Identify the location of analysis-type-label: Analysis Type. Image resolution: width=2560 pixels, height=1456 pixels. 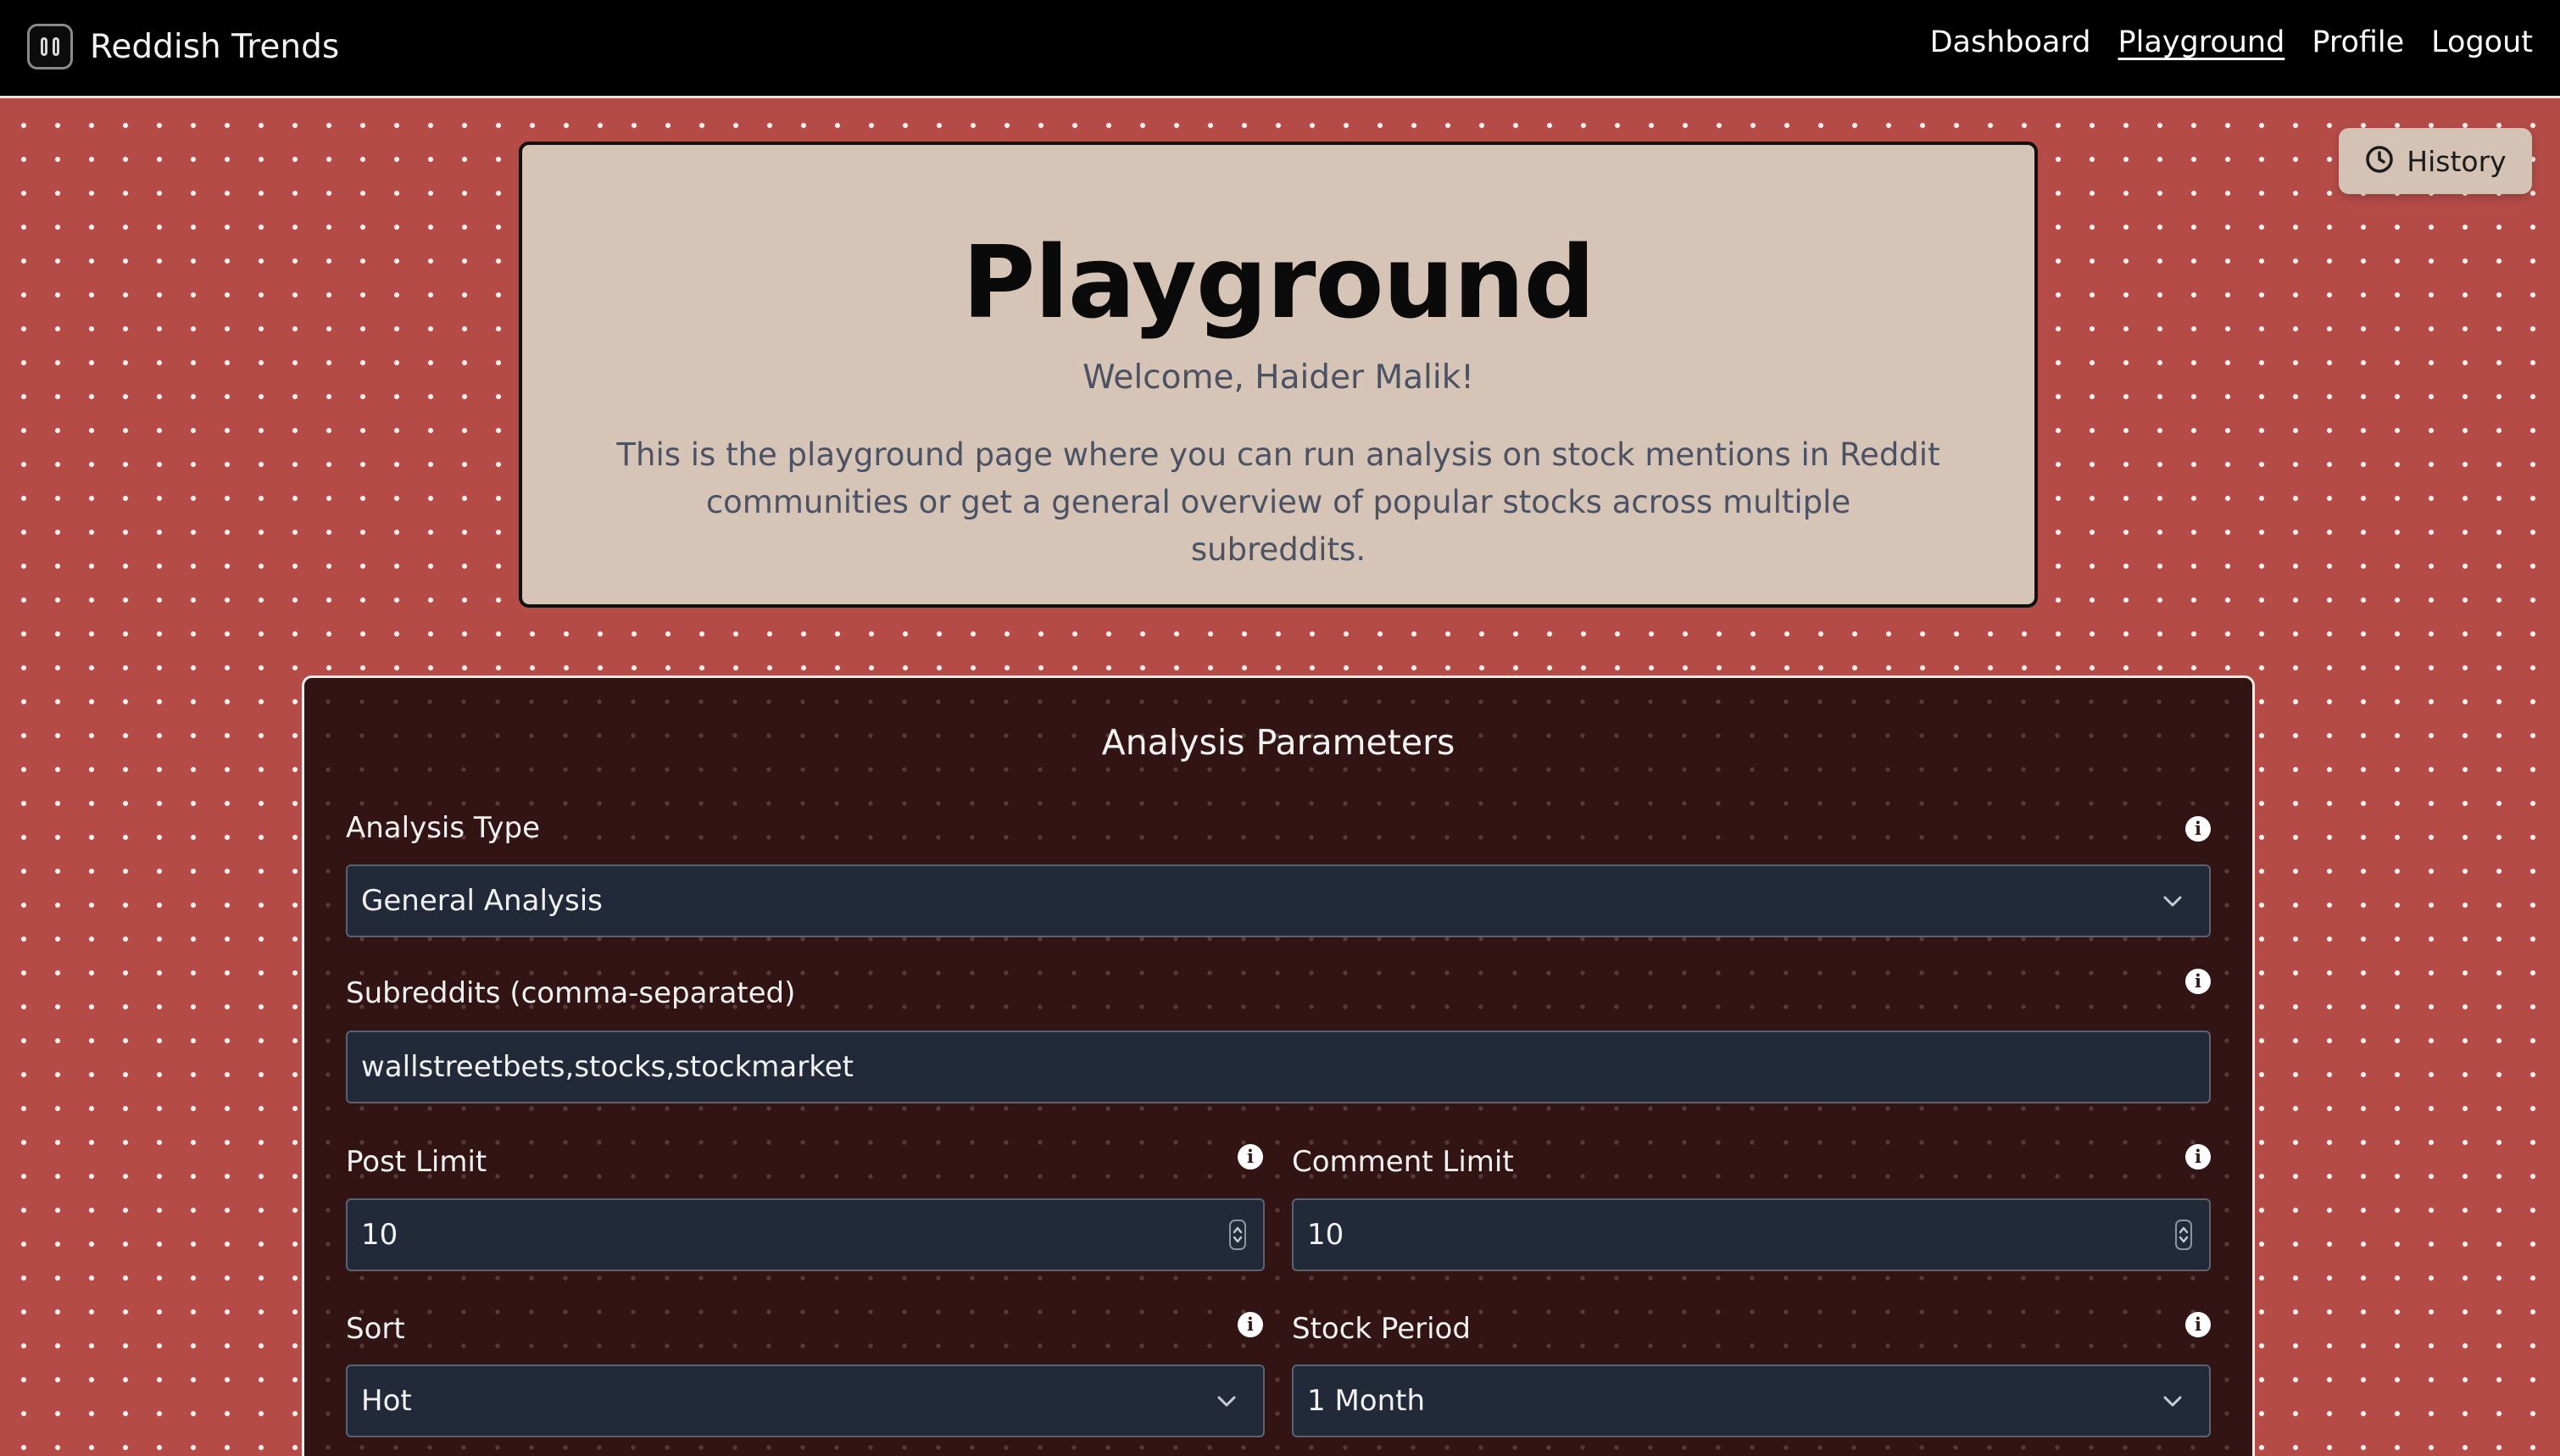
(443, 828).